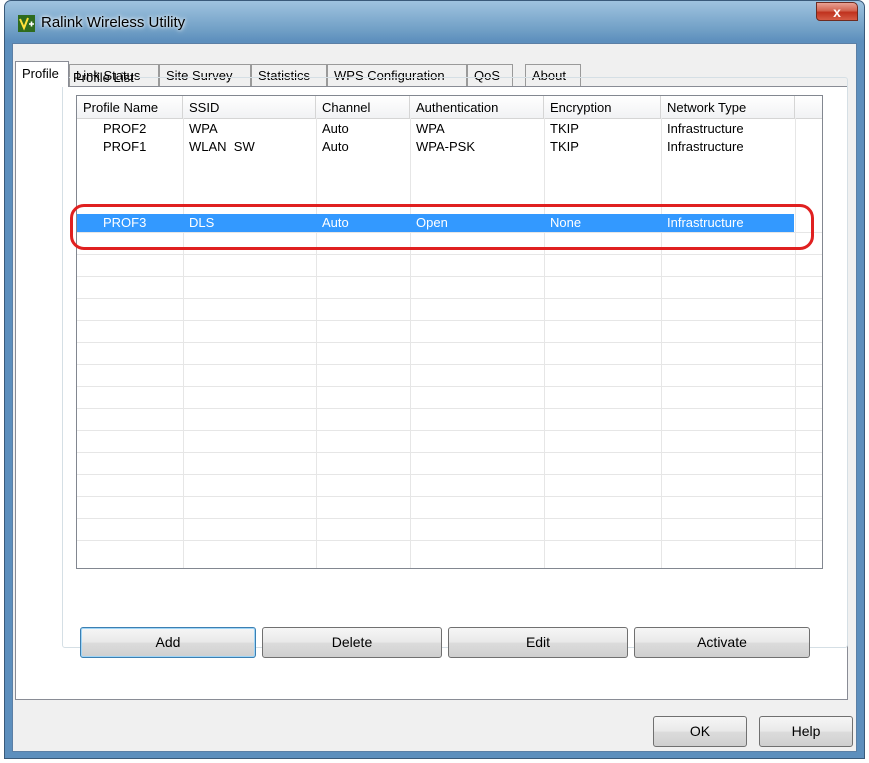 The image size is (869, 763). I want to click on tab-profile: Profile, so click(42, 74).